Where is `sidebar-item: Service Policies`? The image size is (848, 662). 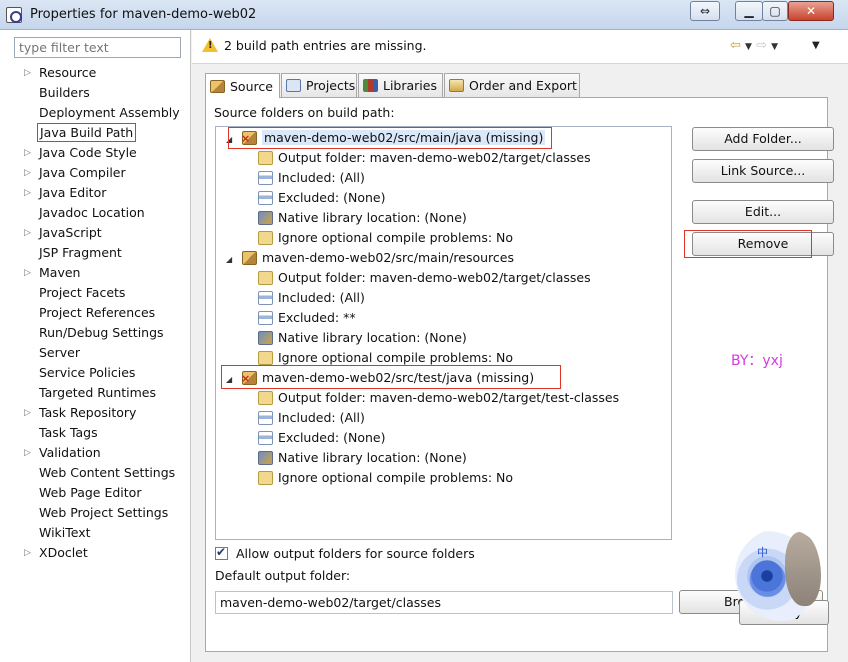 sidebar-item: Service Policies is located at coordinates (95, 373).